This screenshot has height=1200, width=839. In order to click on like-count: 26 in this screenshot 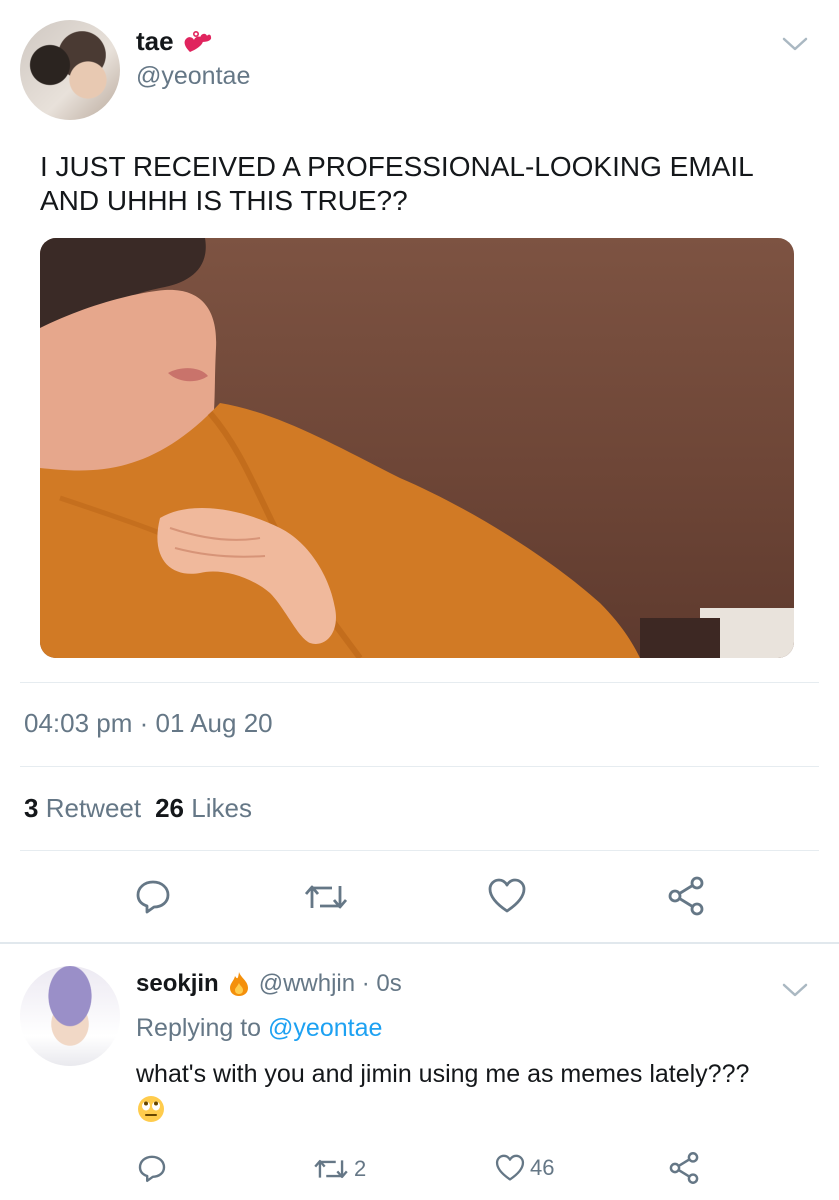, I will do `click(169, 808)`.